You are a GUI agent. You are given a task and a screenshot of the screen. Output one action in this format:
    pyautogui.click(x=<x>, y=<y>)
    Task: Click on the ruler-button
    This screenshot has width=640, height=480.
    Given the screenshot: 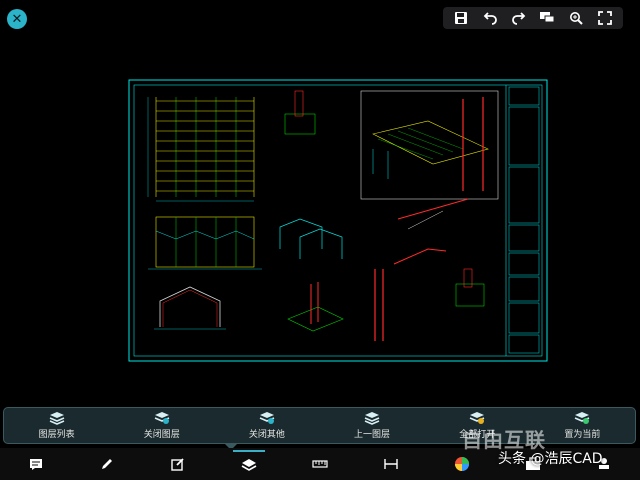 What is the action you would take?
    pyautogui.click(x=320, y=464)
    